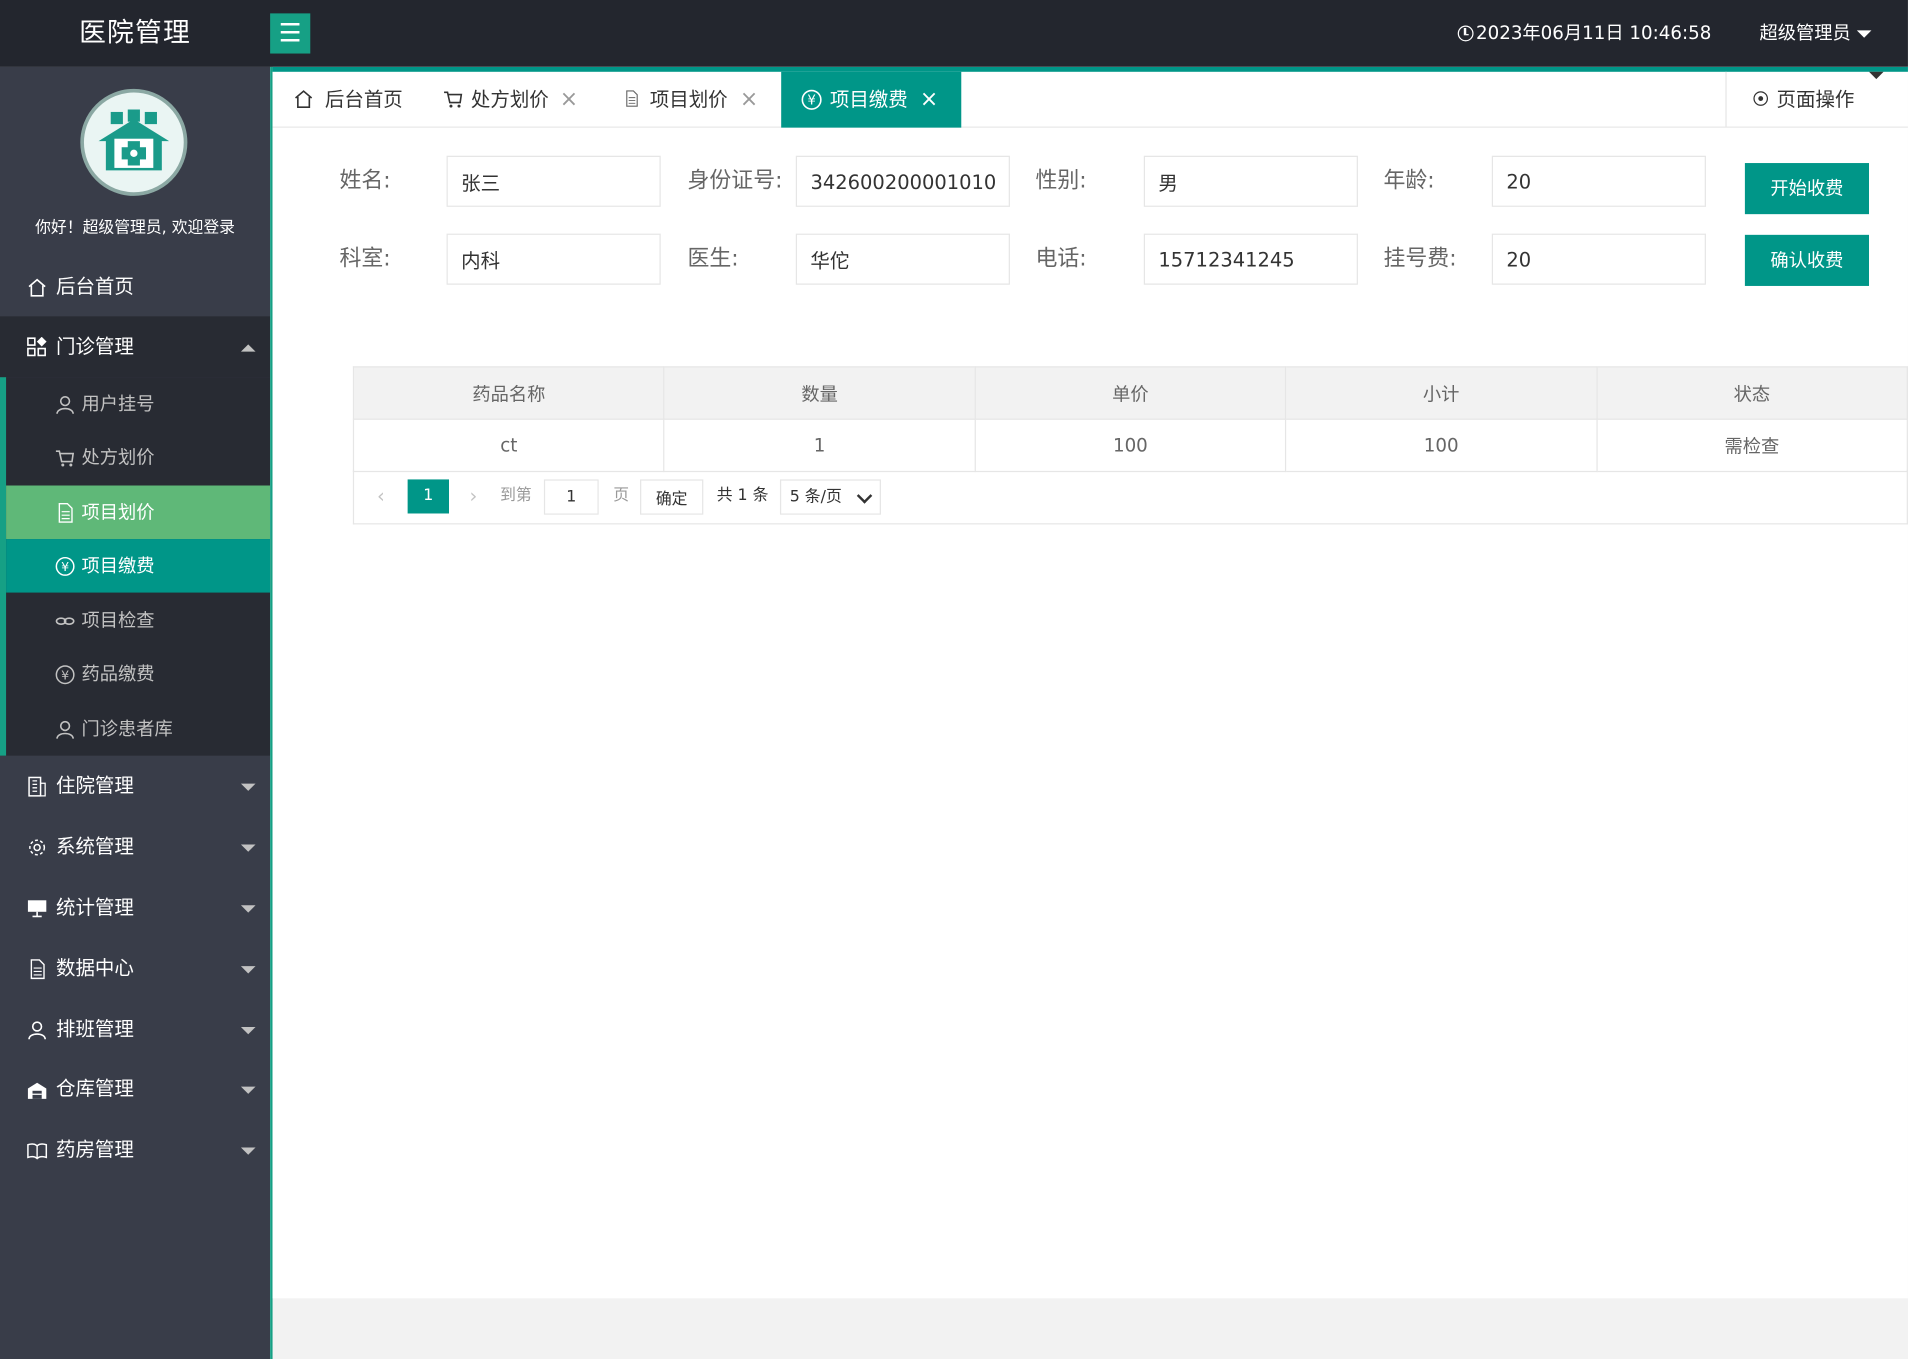 This screenshot has width=1908, height=1359. What do you see at coordinates (138, 512) in the screenshot?
I see `sidebar-item-item-pricing: 项目划价` at bounding box center [138, 512].